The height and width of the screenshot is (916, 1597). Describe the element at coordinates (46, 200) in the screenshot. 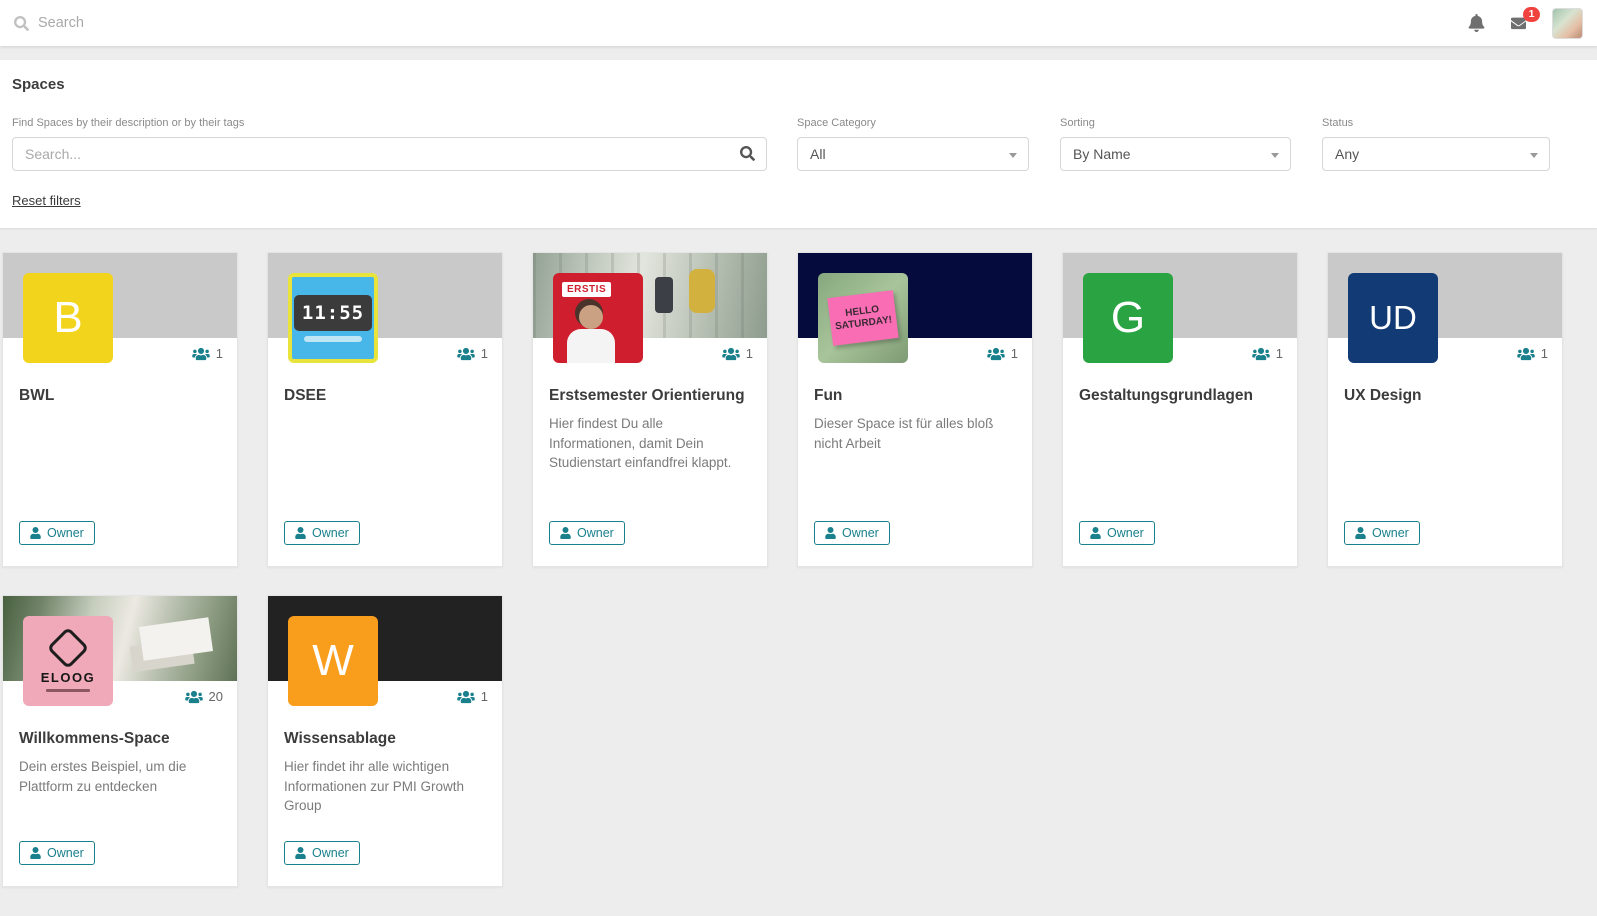

I see `reset-filters-link: Reset filters` at that location.